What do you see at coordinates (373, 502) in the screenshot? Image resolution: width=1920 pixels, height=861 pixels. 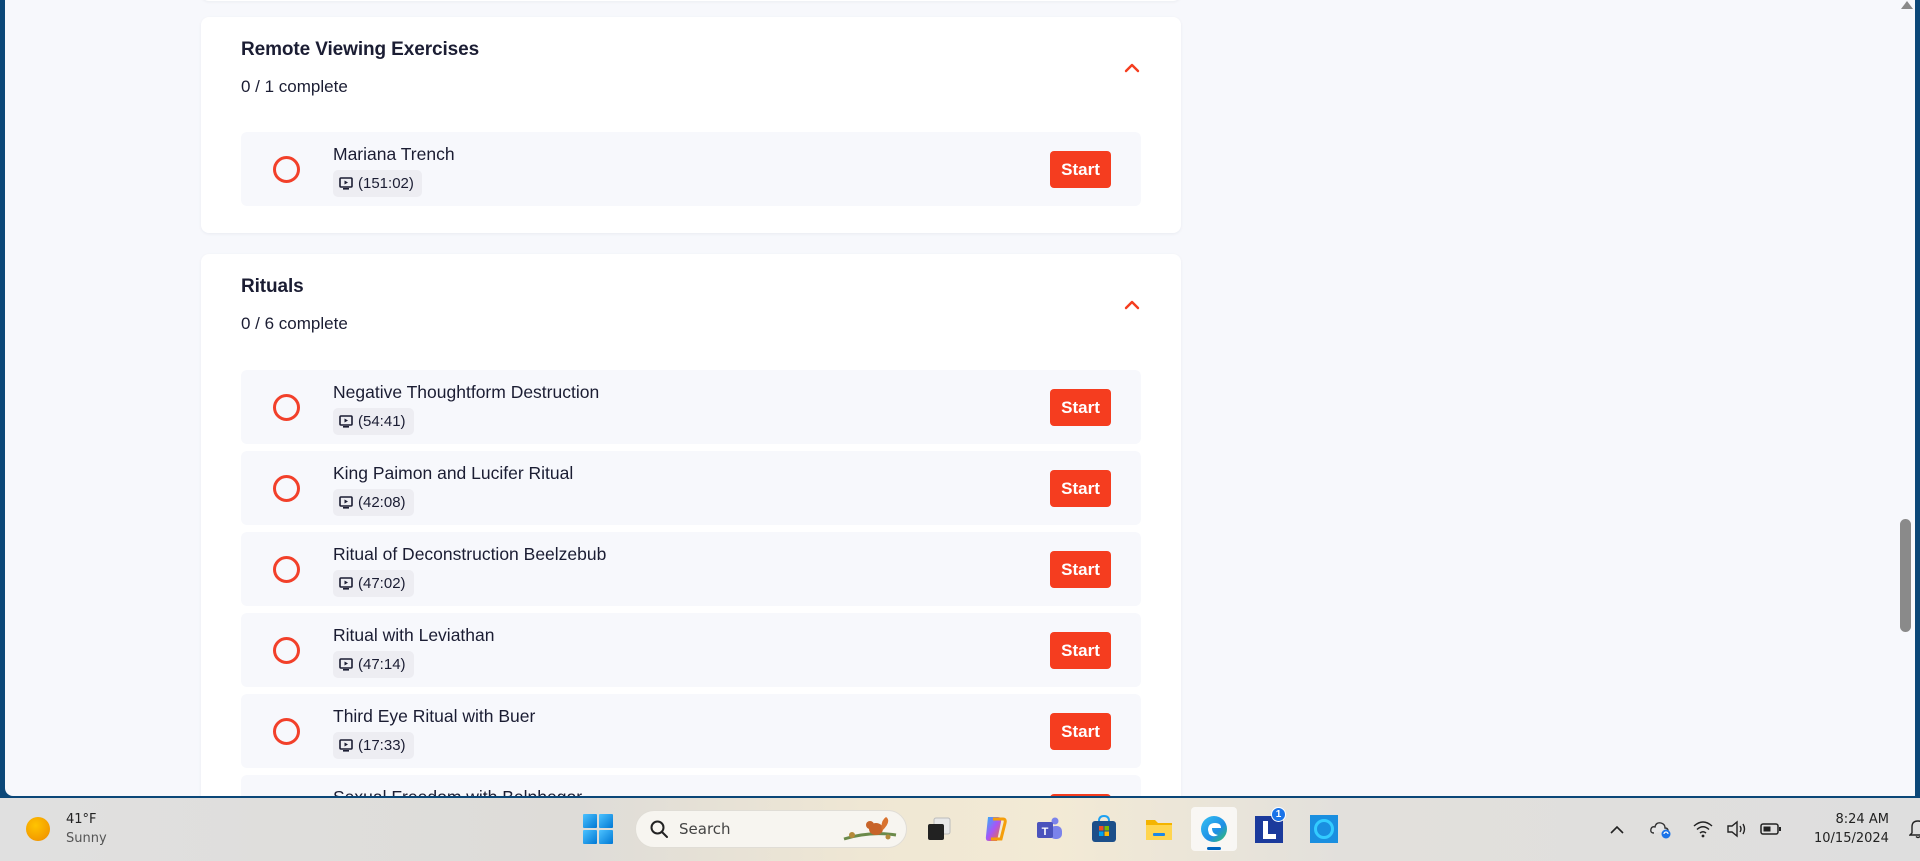 I see `duration-badge: (42:08)` at bounding box center [373, 502].